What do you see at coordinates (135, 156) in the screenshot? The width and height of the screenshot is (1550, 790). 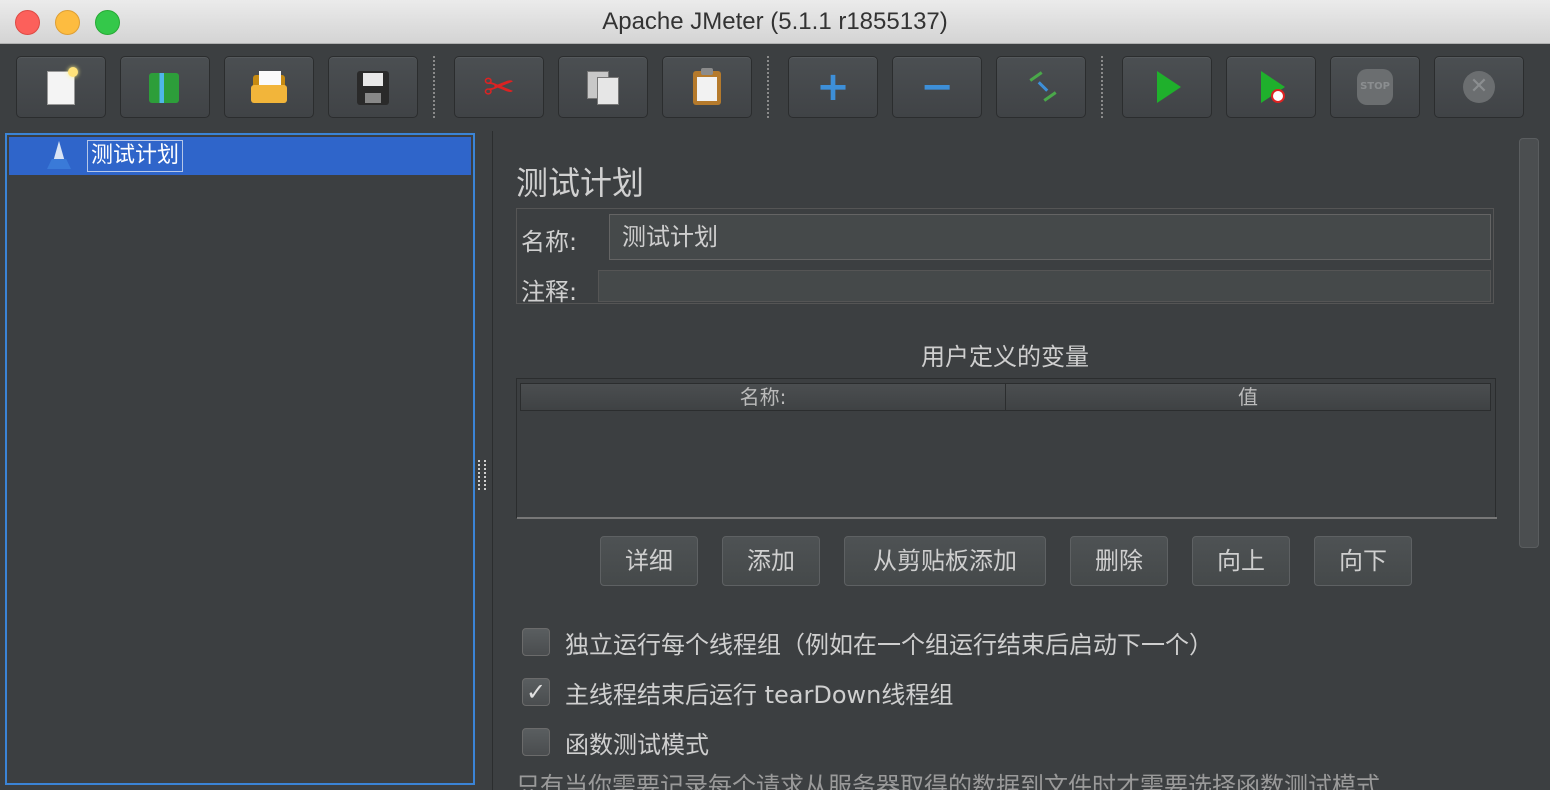 I see `tree-item-label: 测试计划` at bounding box center [135, 156].